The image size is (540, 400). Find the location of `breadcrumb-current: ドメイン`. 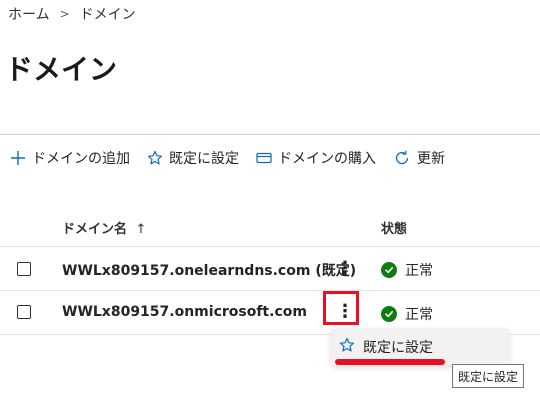

breadcrumb-current: ドメイン is located at coordinates (107, 15).